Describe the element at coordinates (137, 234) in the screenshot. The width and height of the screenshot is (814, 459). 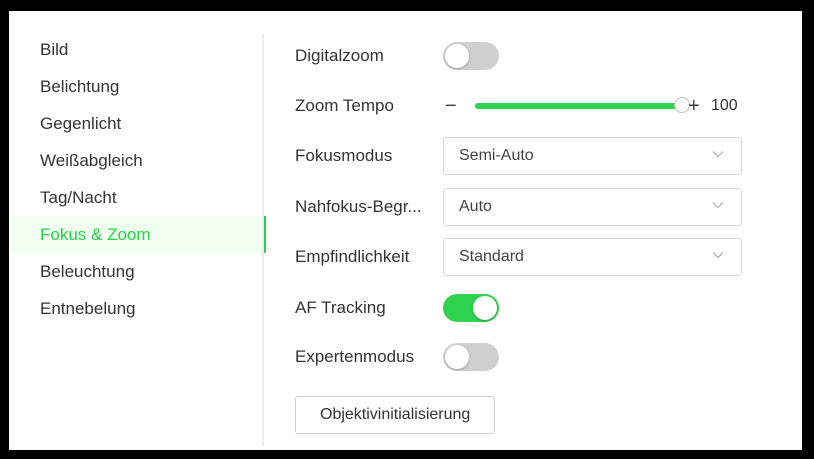
I see `sidebar-item-fokus-zoom: Fokus & Zoom` at that location.